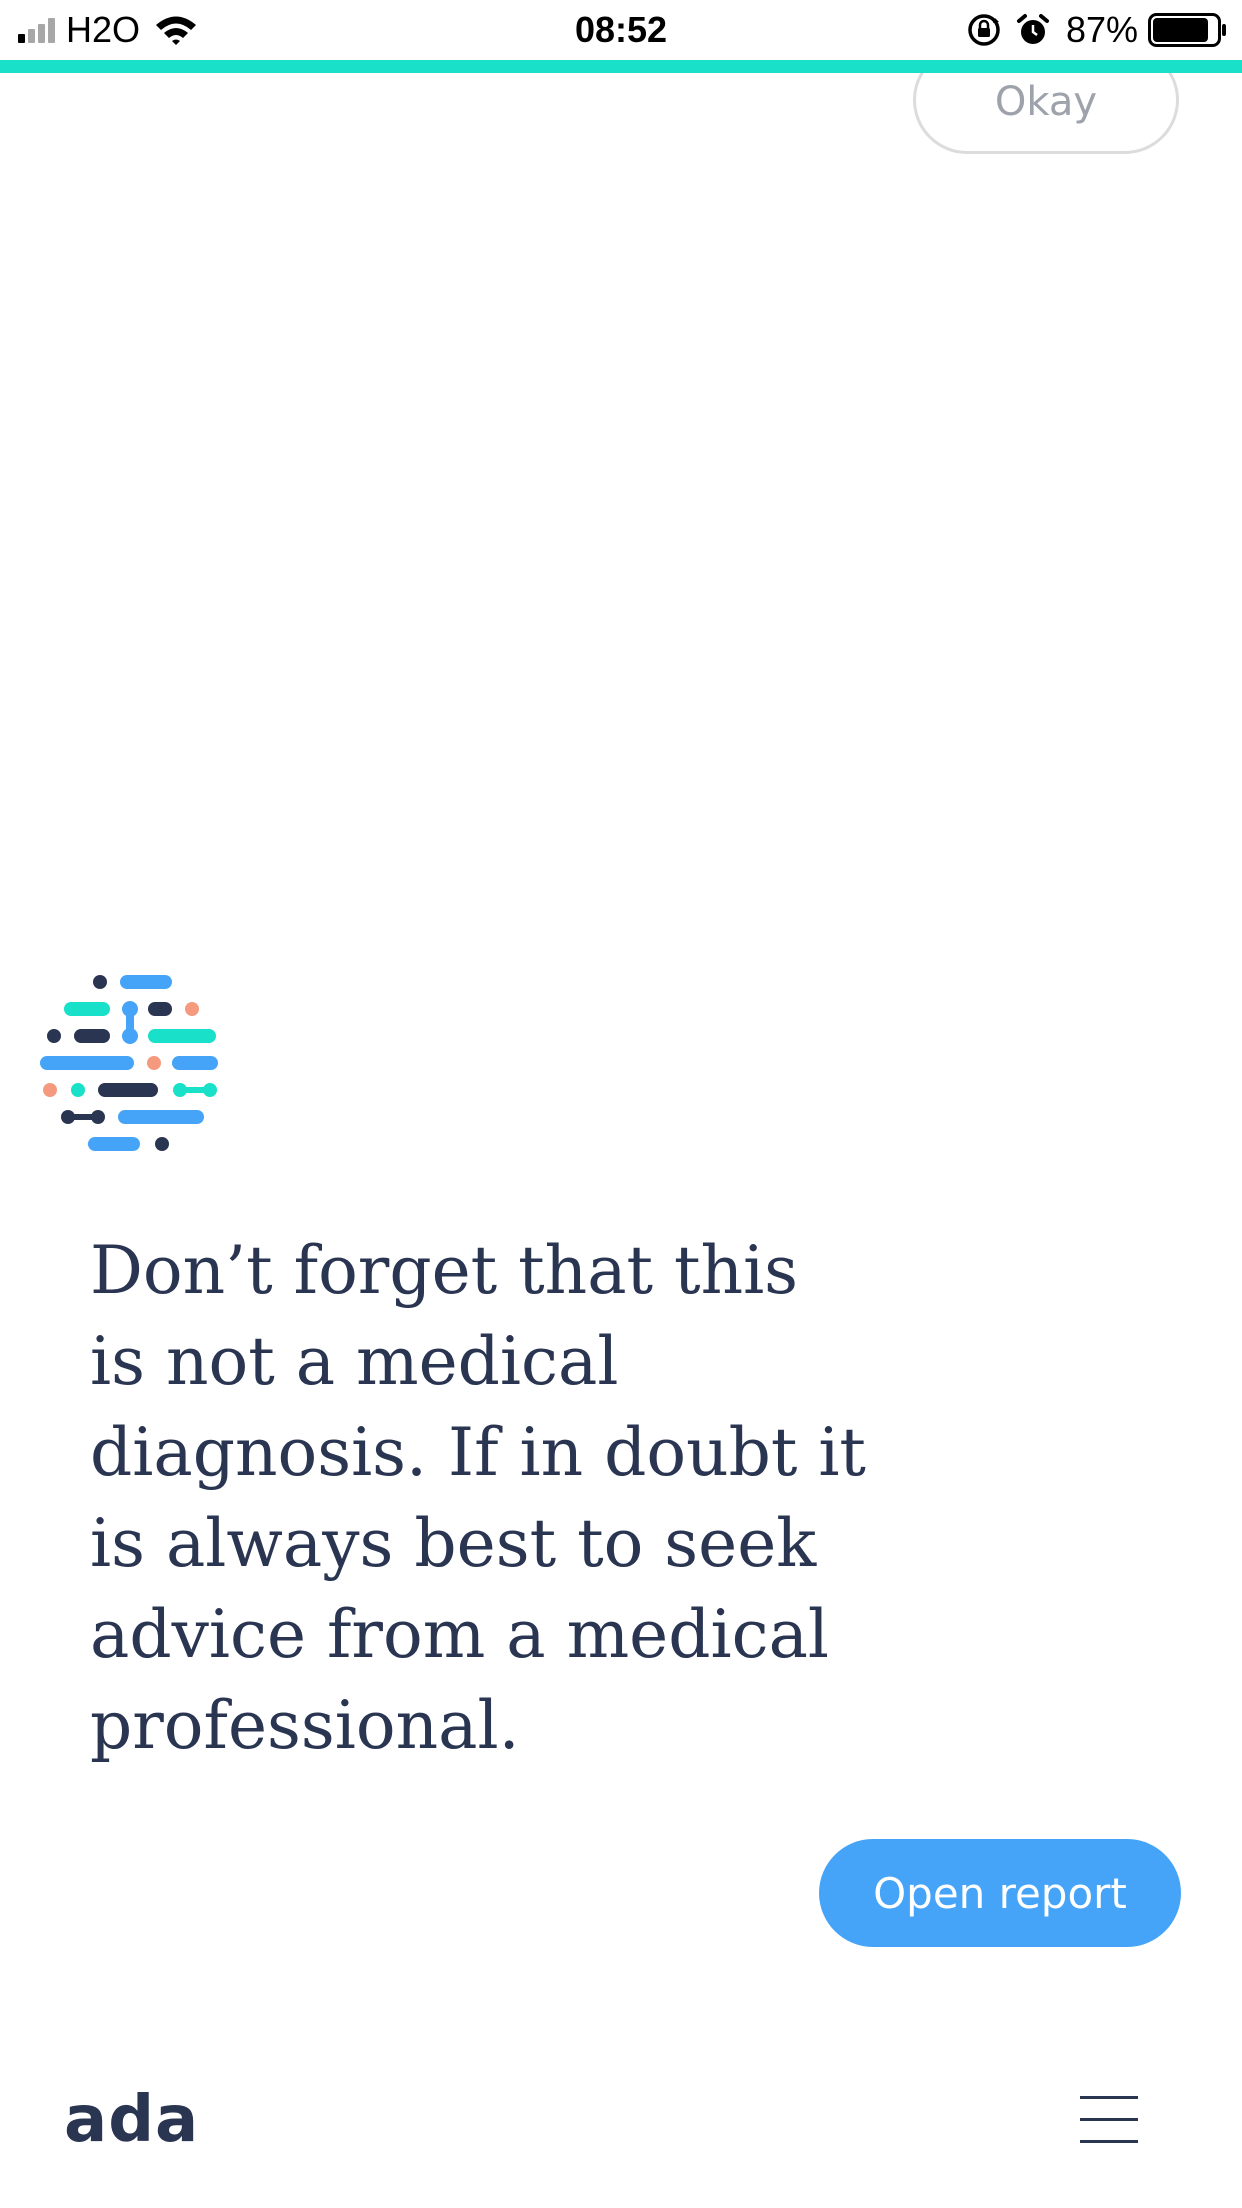 The width and height of the screenshot is (1242, 2208). What do you see at coordinates (129, 1063) in the screenshot?
I see `ada-logo-mark-icon` at bounding box center [129, 1063].